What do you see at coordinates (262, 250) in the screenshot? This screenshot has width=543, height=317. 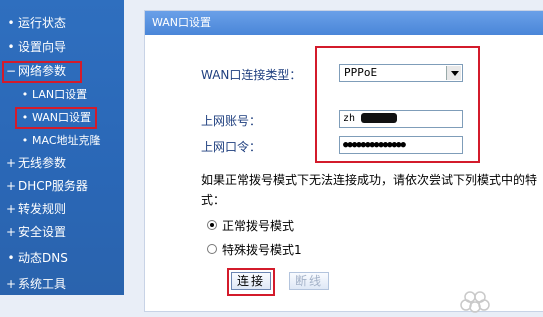 I see `radio-special-label: 特殊拨号模式1` at bounding box center [262, 250].